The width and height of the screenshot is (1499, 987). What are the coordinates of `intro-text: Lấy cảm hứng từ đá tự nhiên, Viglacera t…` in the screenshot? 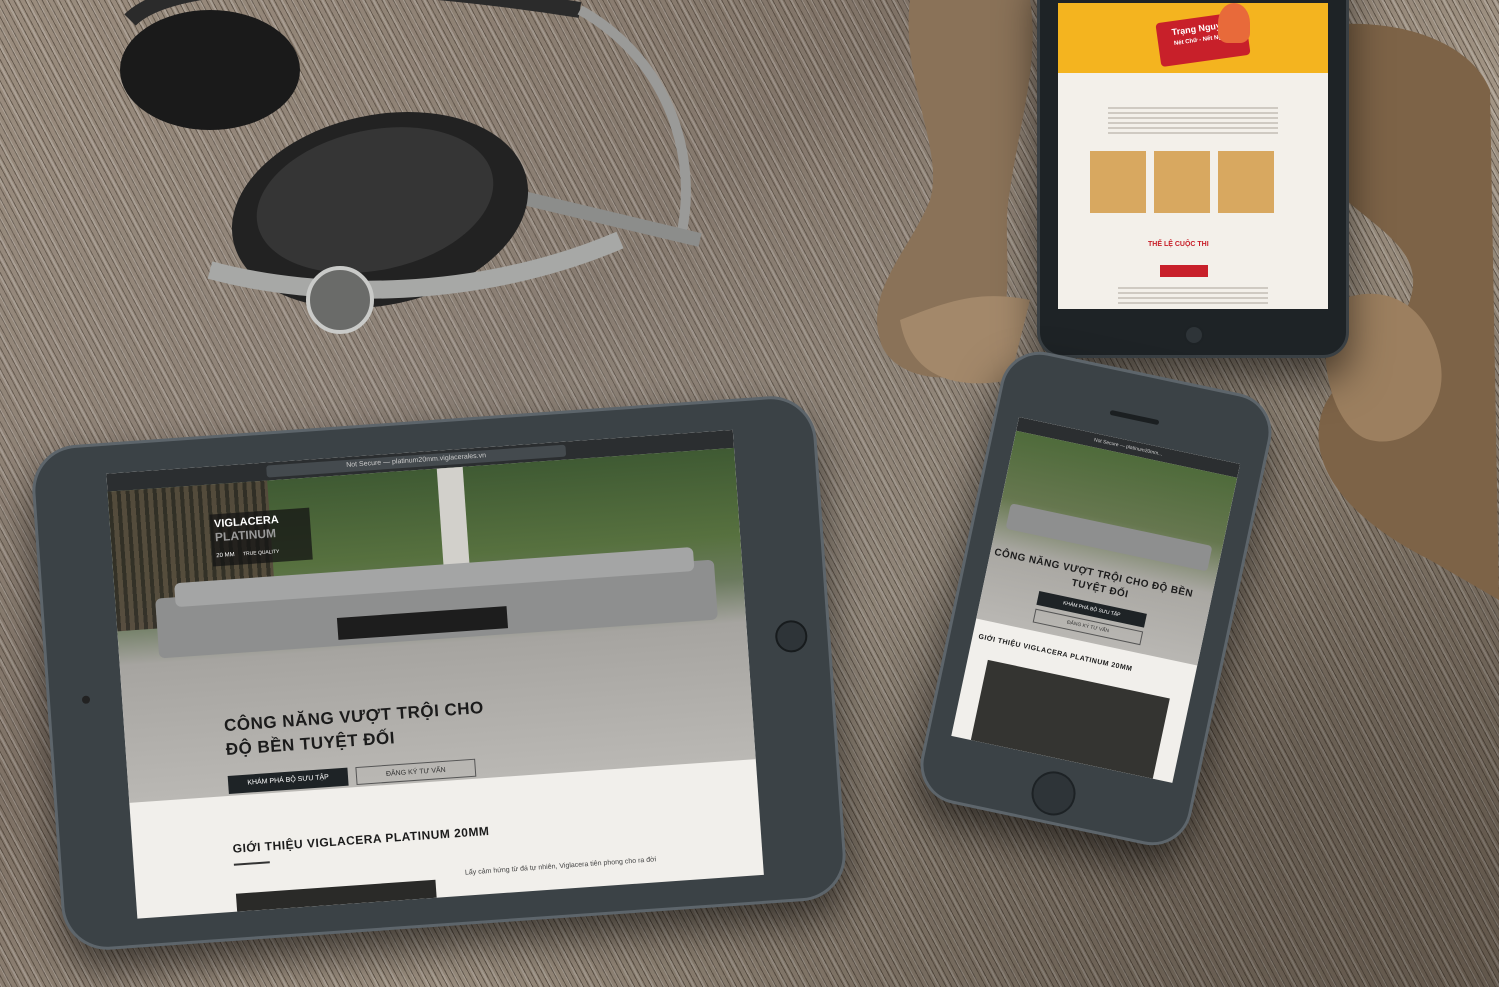 It's located at (560, 866).